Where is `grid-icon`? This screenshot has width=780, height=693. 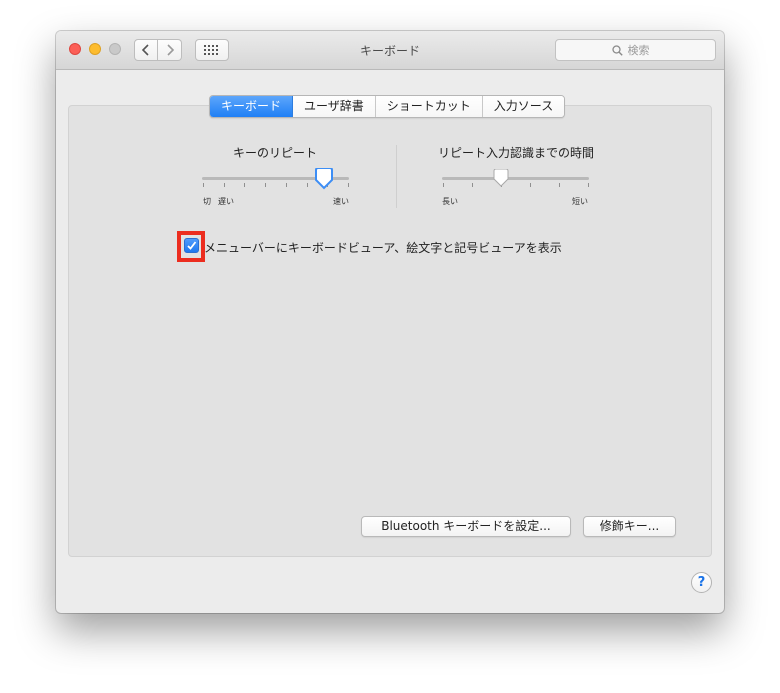 grid-icon is located at coordinates (211, 50).